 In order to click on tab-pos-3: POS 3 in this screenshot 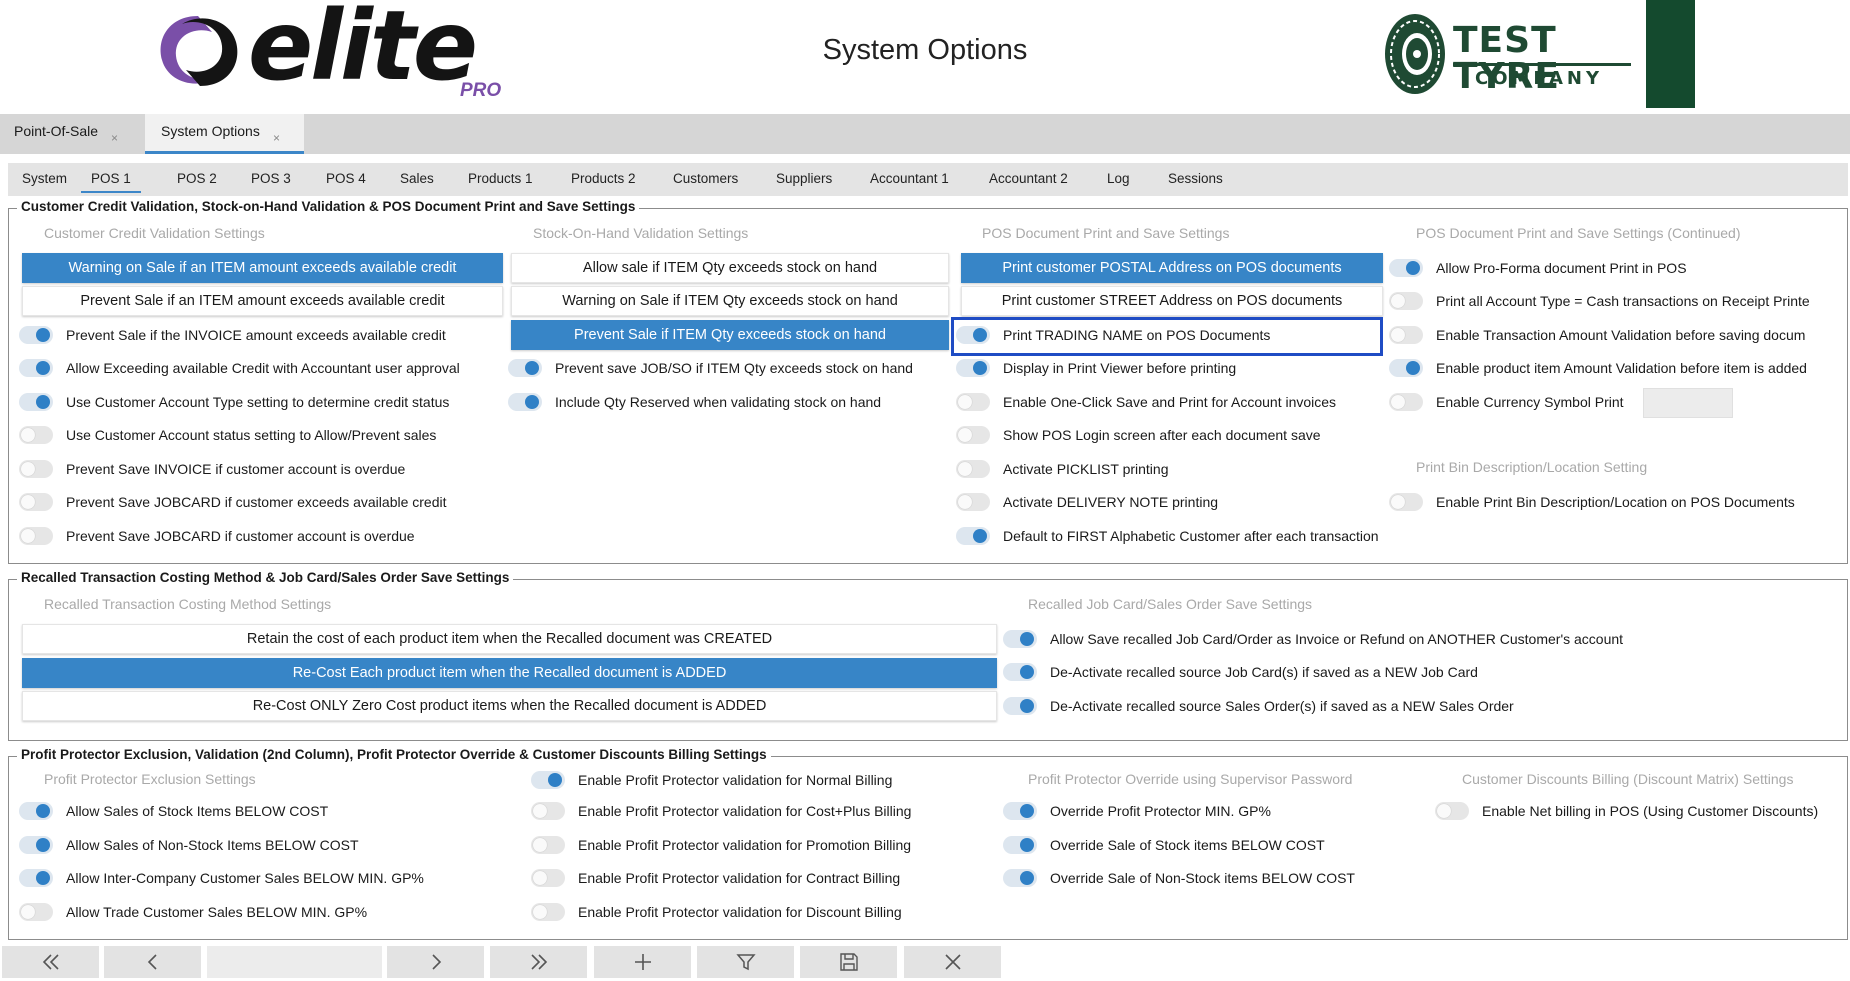, I will do `click(271, 178)`.